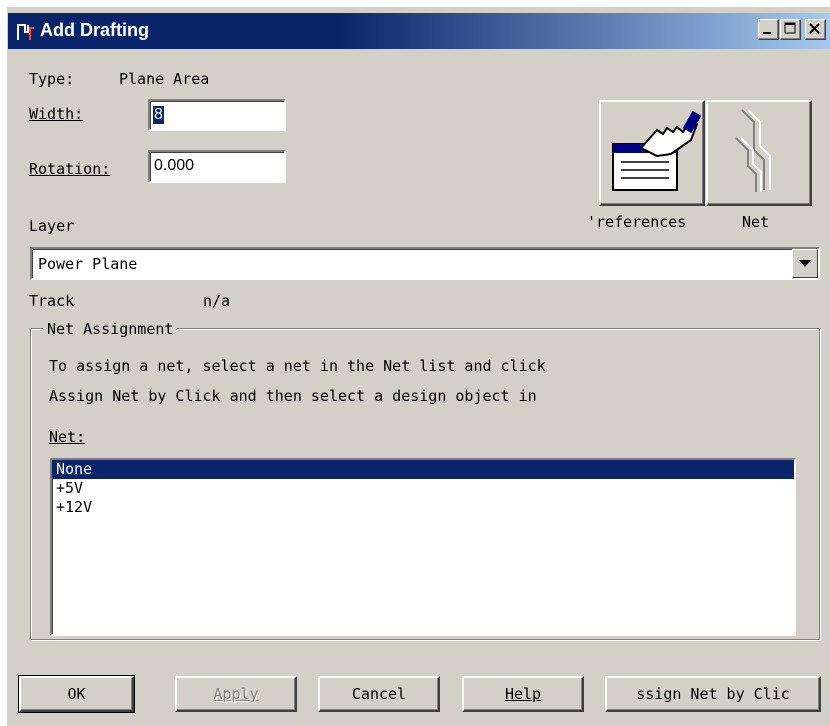  I want to click on close-icon, so click(814, 28).